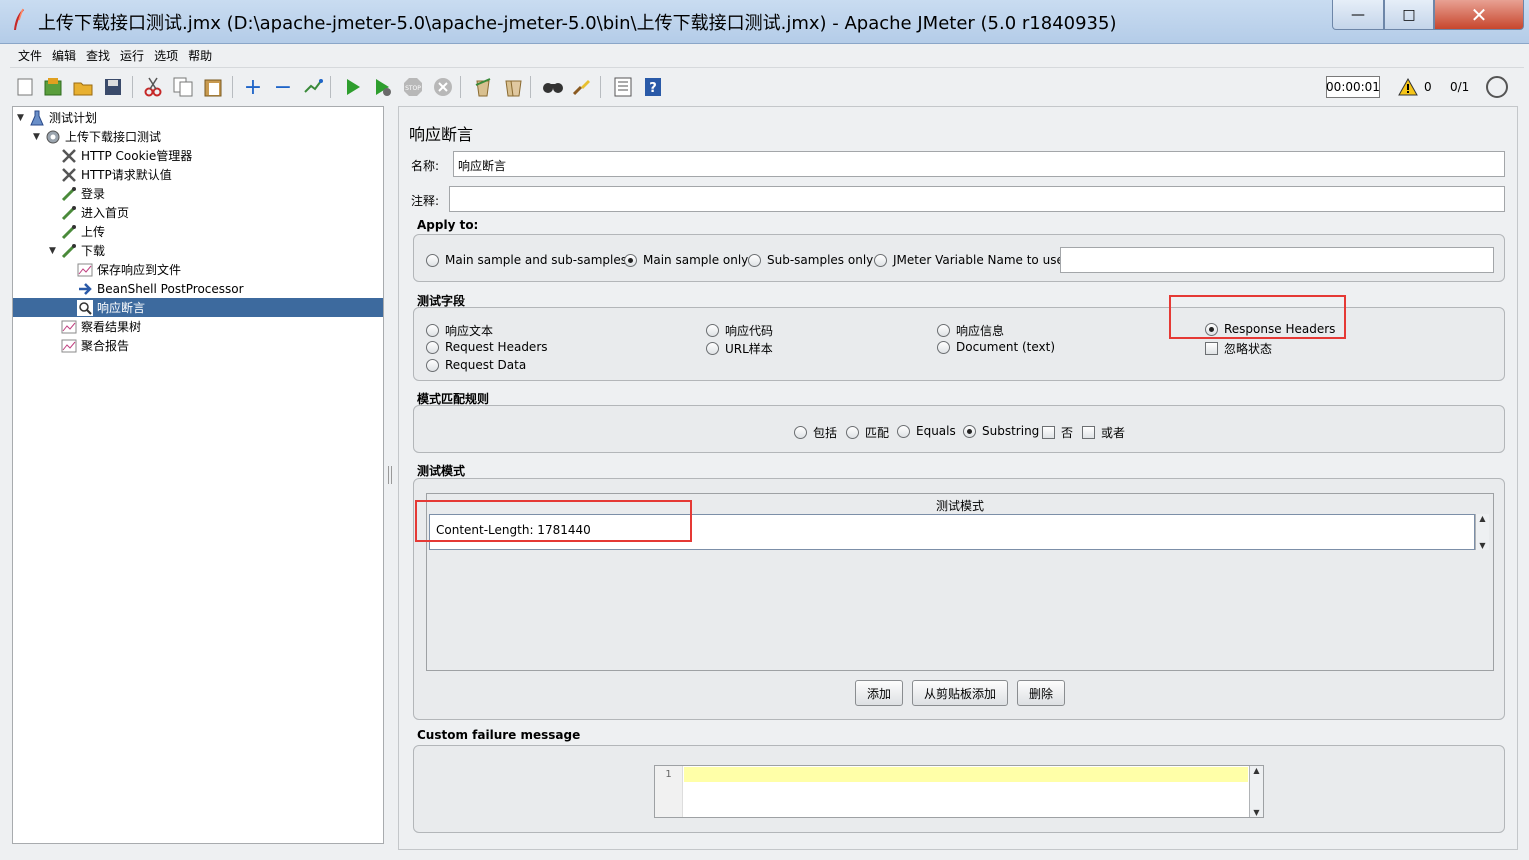  I want to click on tree-item: 登录, so click(83, 193).